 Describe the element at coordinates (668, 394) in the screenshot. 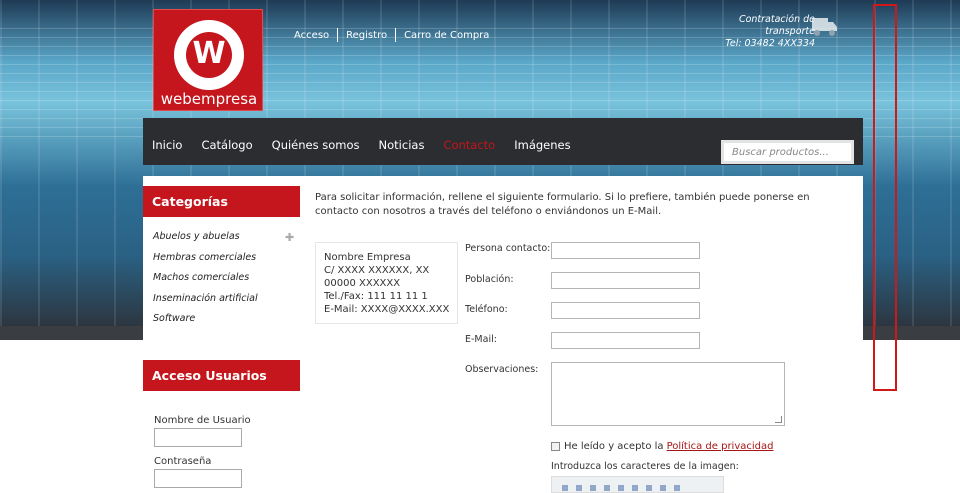

I see `observaciones-textarea` at that location.